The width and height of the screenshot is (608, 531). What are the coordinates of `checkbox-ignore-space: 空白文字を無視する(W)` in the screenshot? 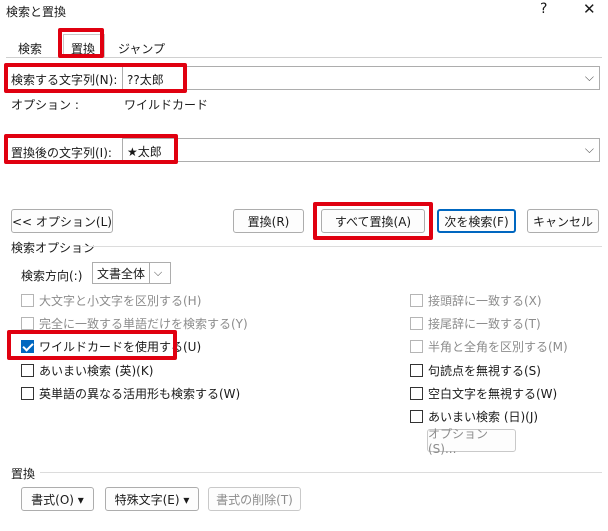 It's located at (483, 393).